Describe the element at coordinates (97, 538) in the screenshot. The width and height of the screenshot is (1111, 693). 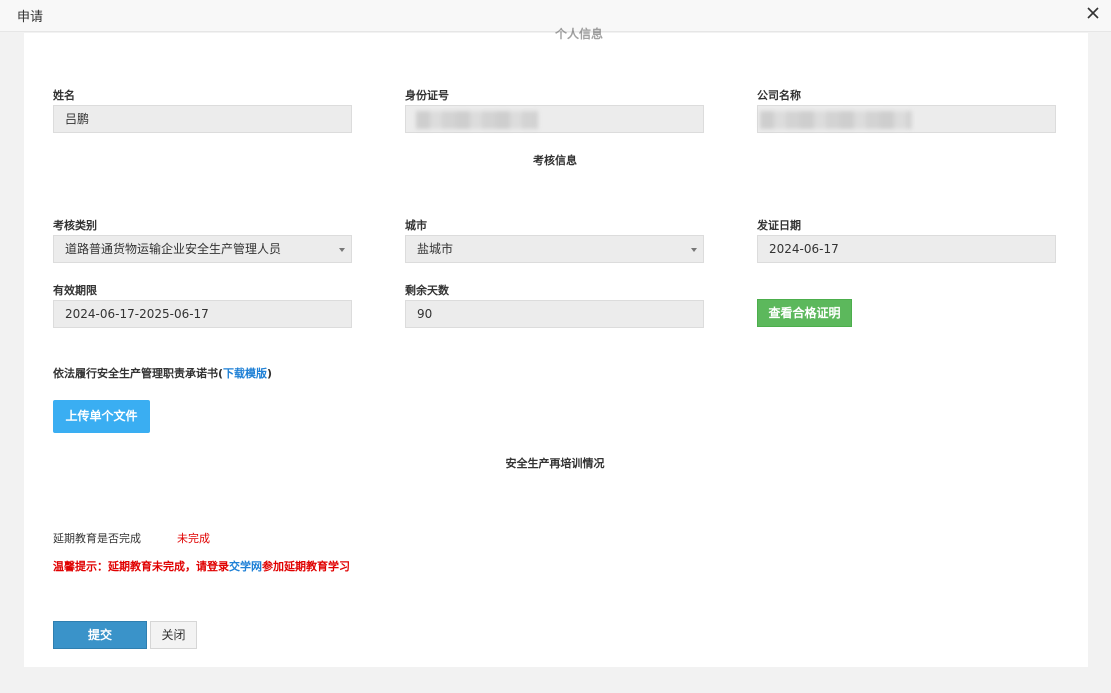
I see `extended-education-status-label: 延期教育是否完成` at that location.